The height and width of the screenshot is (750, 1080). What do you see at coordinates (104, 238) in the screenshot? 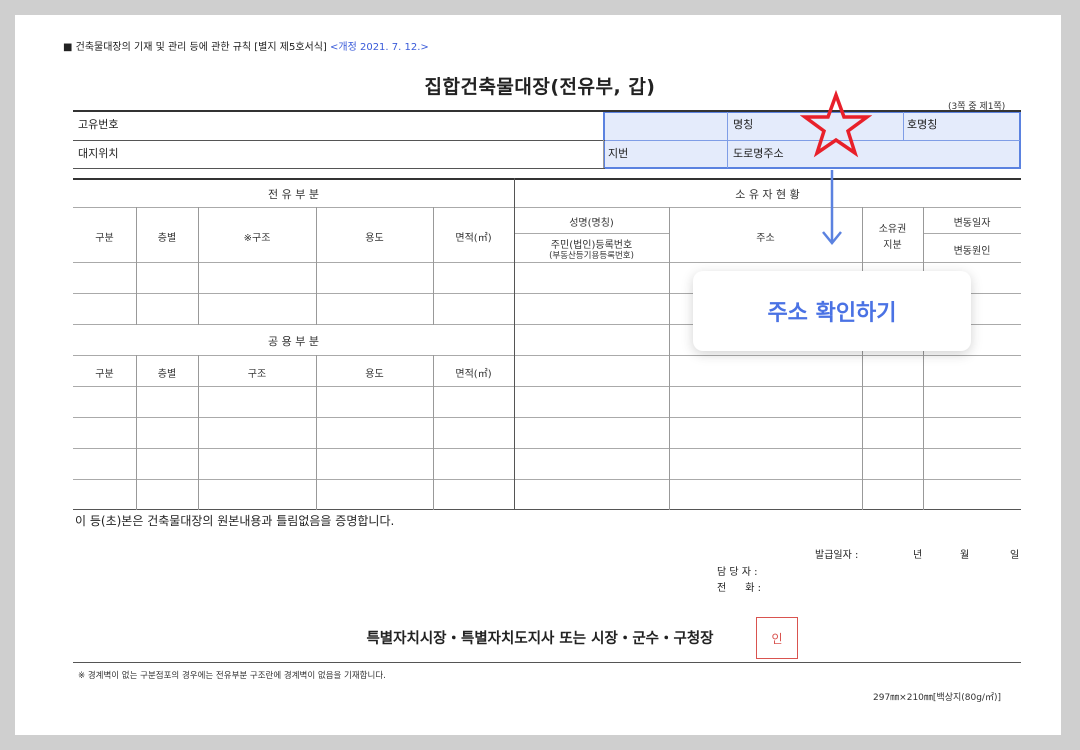
I see `col-header-division: 구분` at bounding box center [104, 238].